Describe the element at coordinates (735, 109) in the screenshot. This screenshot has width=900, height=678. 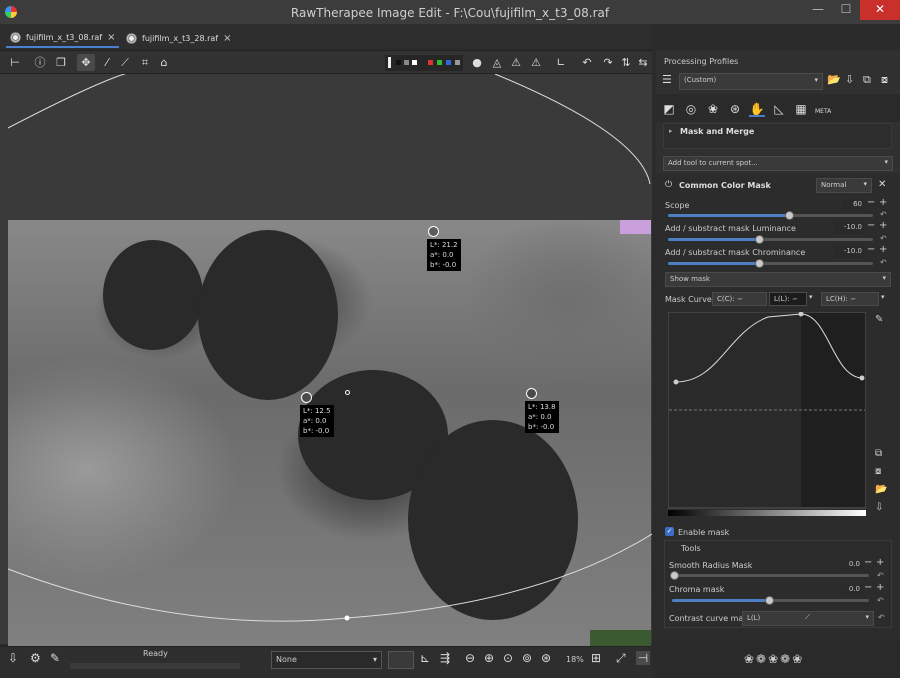
I see `advanced-tab-icon: ⊛` at that location.